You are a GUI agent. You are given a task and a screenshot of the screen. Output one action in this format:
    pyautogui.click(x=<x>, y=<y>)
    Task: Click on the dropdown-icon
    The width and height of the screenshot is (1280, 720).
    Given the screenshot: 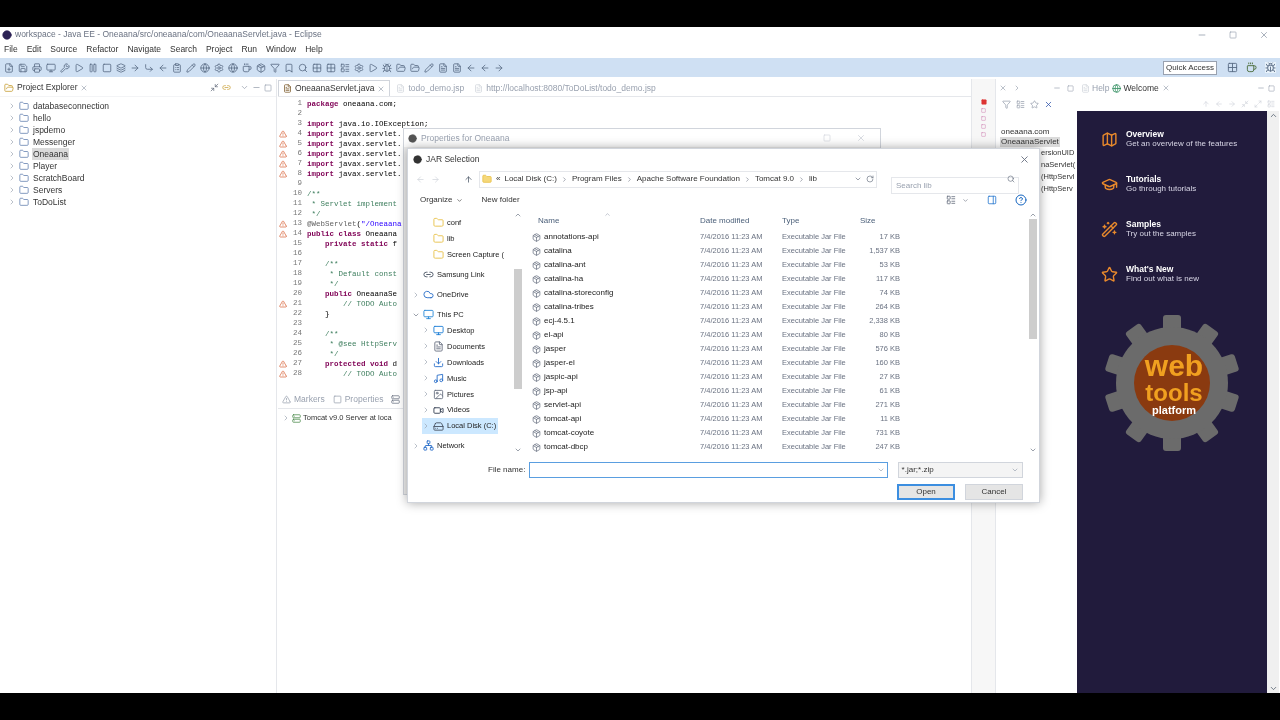 What is the action you would take?
    pyautogui.click(x=858, y=179)
    